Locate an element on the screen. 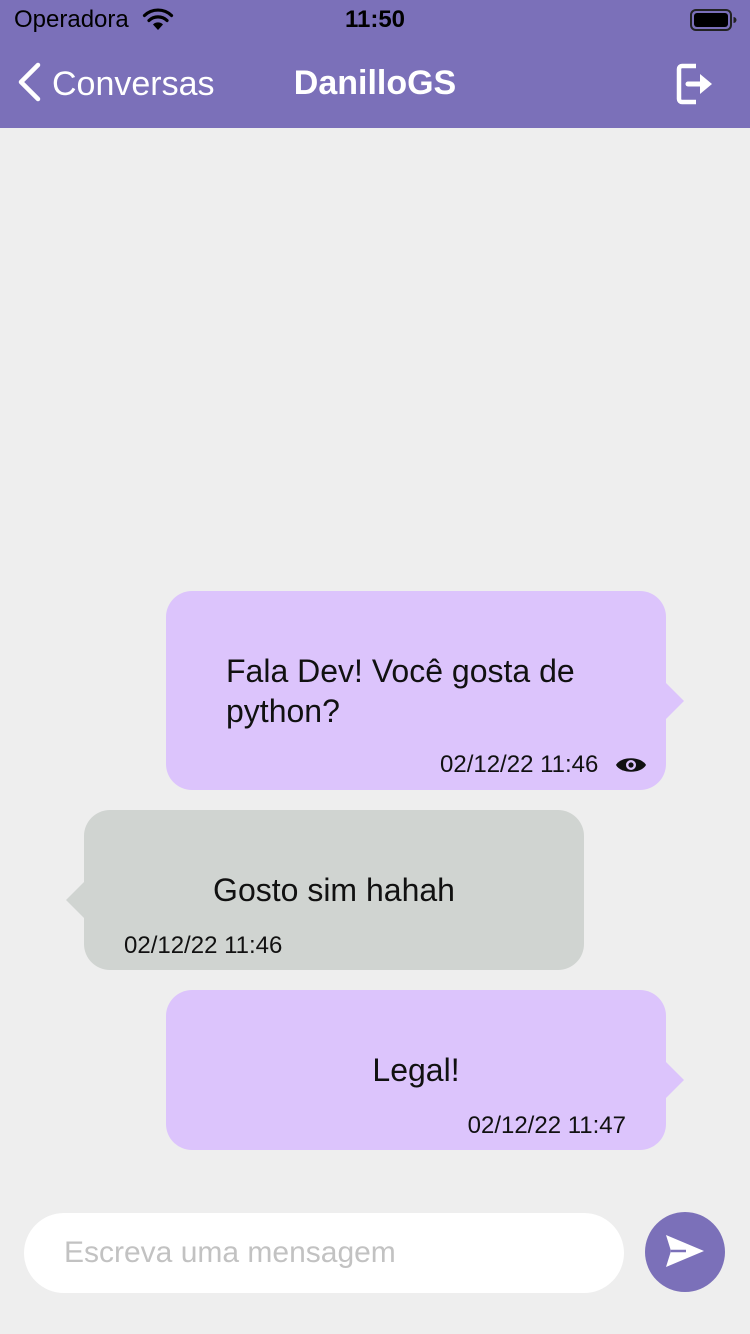 The height and width of the screenshot is (1334, 750). message-text: Legal! is located at coordinates (416, 1070).